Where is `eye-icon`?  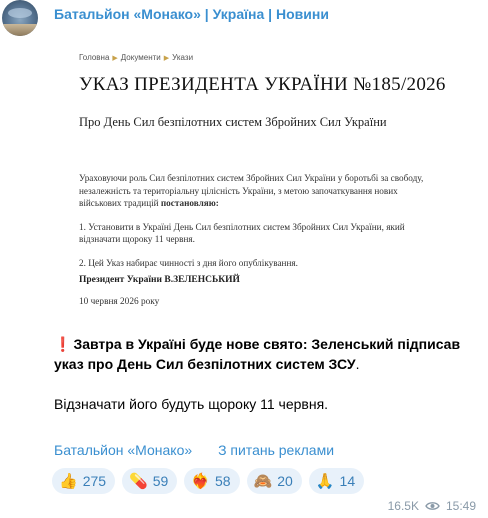
eye-icon is located at coordinates (432, 506).